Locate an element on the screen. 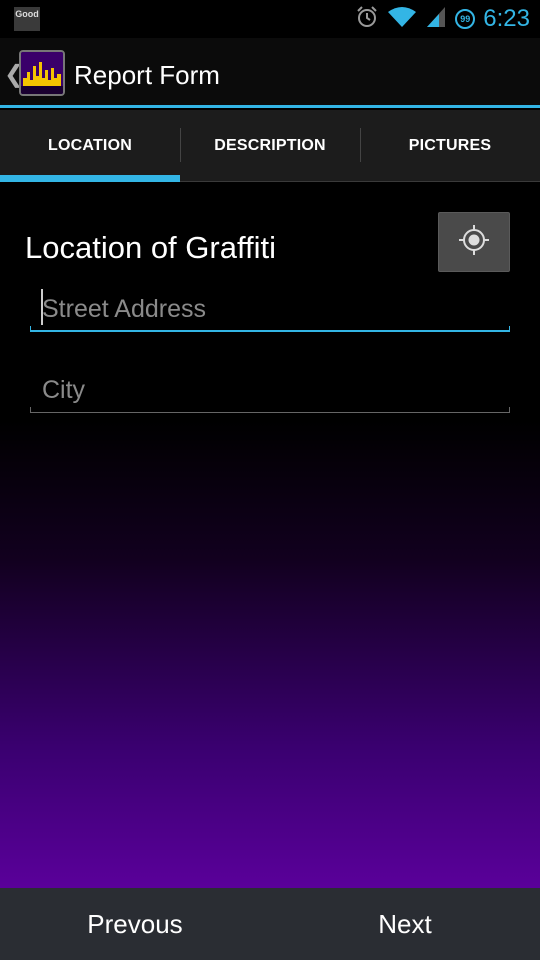 The width and height of the screenshot is (540, 960). status-bar: Good 99 6:23 is located at coordinates (270, 19).